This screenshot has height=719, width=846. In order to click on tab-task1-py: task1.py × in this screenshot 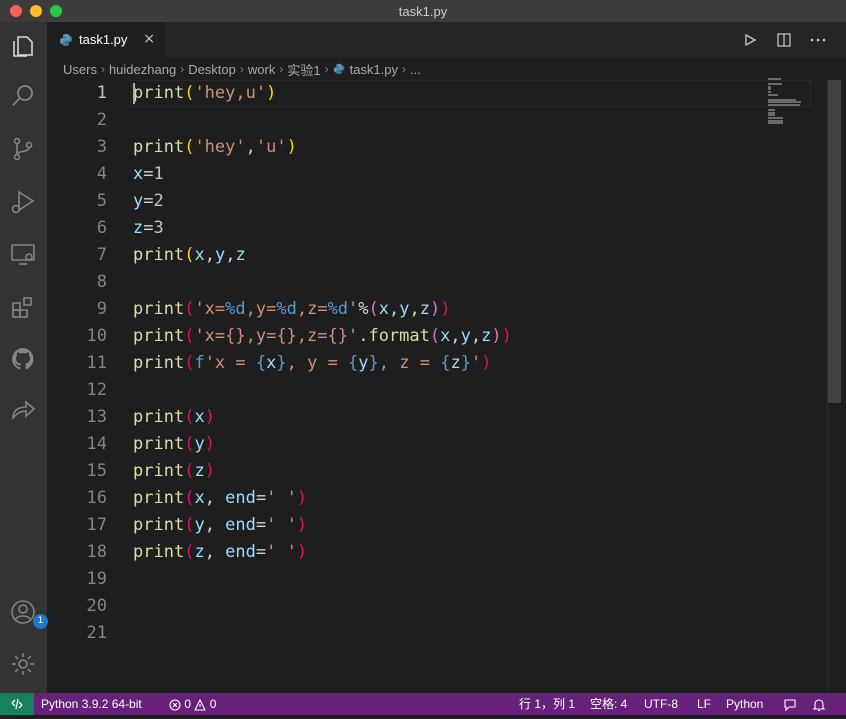, I will do `click(106, 39)`.